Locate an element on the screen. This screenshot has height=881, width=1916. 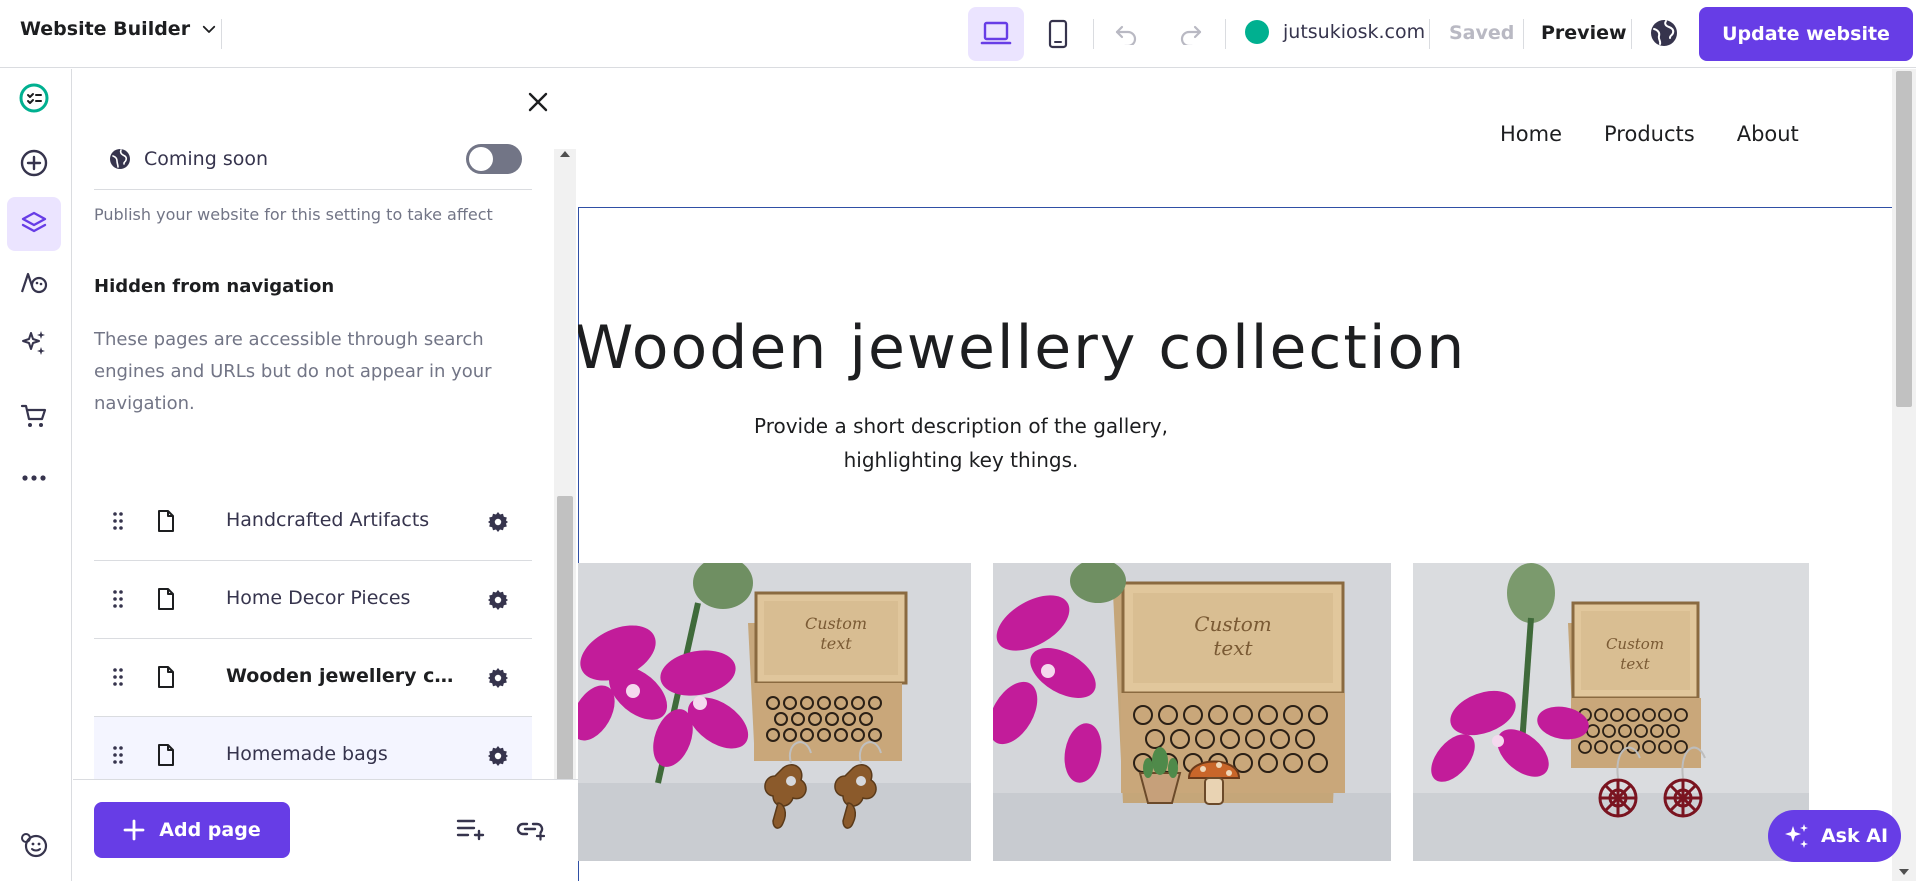
nav-link-products: Products is located at coordinates (1649, 134).